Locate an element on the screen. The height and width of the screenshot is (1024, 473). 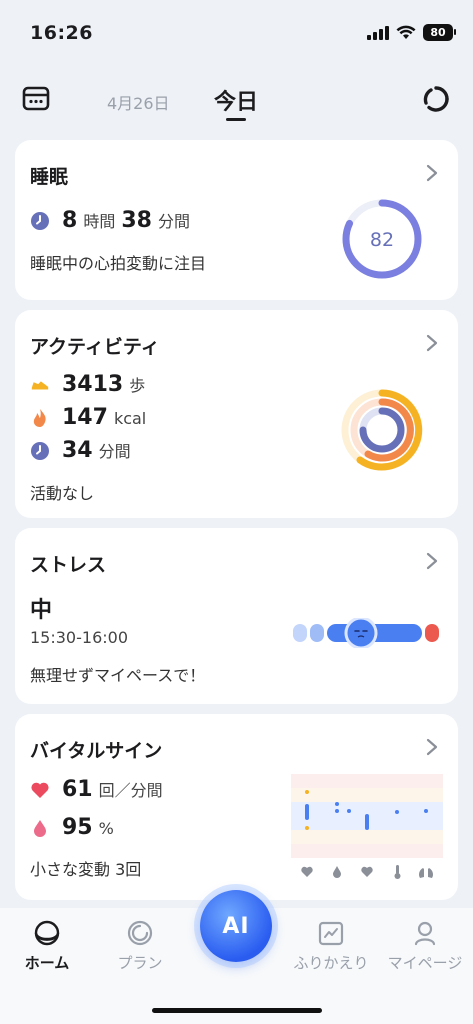
activity-title: アクティビティ is located at coordinates (95, 347).